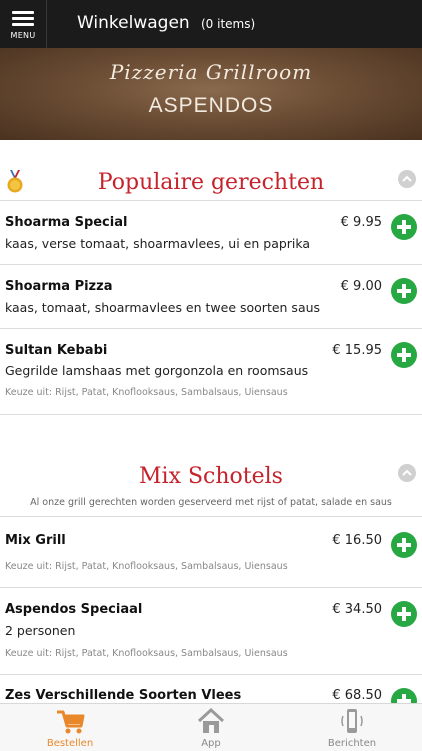 This screenshot has height=751, width=422. What do you see at coordinates (352, 721) in the screenshot?
I see `phone-icon` at bounding box center [352, 721].